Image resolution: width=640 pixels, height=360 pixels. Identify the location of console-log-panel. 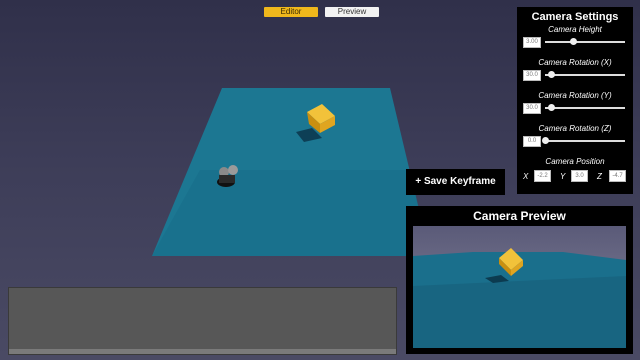
(202, 321).